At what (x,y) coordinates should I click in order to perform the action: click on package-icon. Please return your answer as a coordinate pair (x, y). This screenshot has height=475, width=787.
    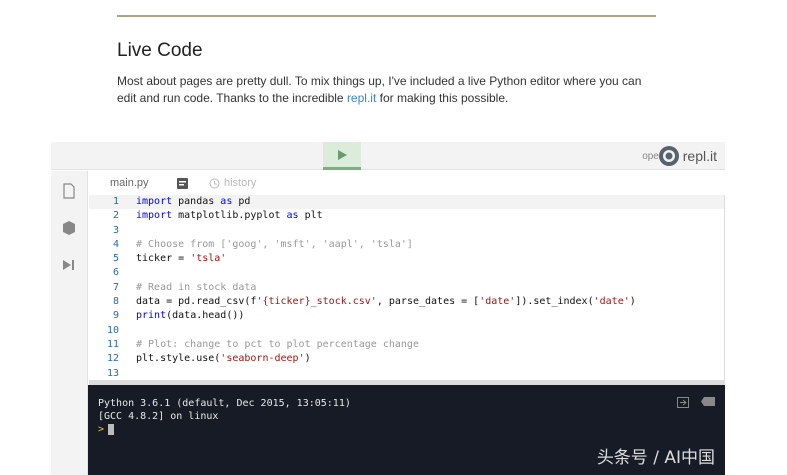
    Looking at the image, I should click on (69, 228).